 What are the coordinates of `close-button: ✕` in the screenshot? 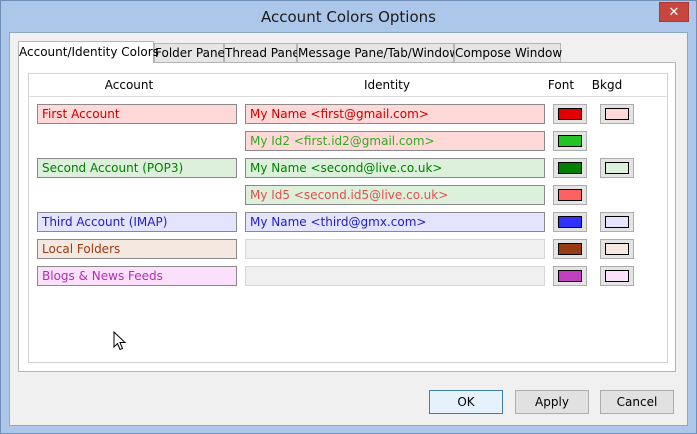 It's located at (674, 12).